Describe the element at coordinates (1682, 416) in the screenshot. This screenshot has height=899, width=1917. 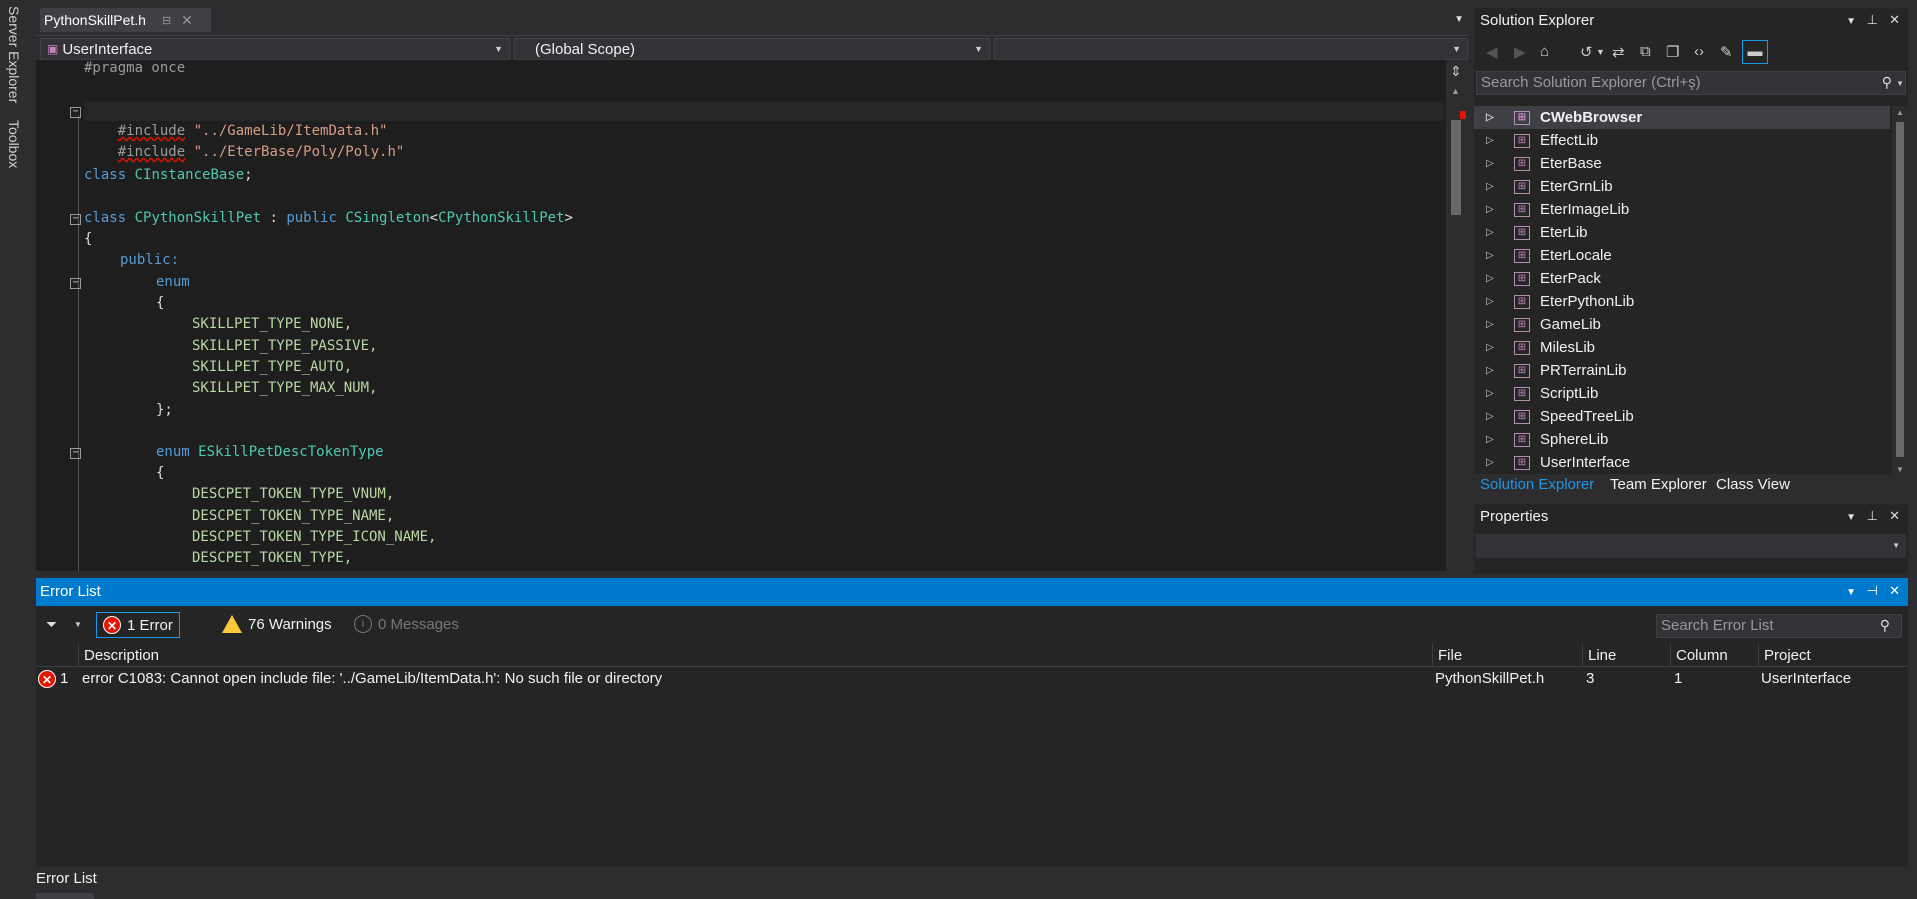
I see `tree-item: ▷ ⊞ SpeedTreeLib` at that location.